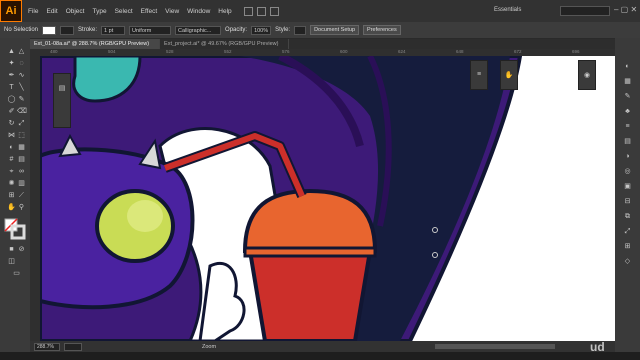 This screenshot has height=360, width=640. Describe the element at coordinates (113, 30) in the screenshot. I see `stroke-weight-field: 1 pt` at that location.